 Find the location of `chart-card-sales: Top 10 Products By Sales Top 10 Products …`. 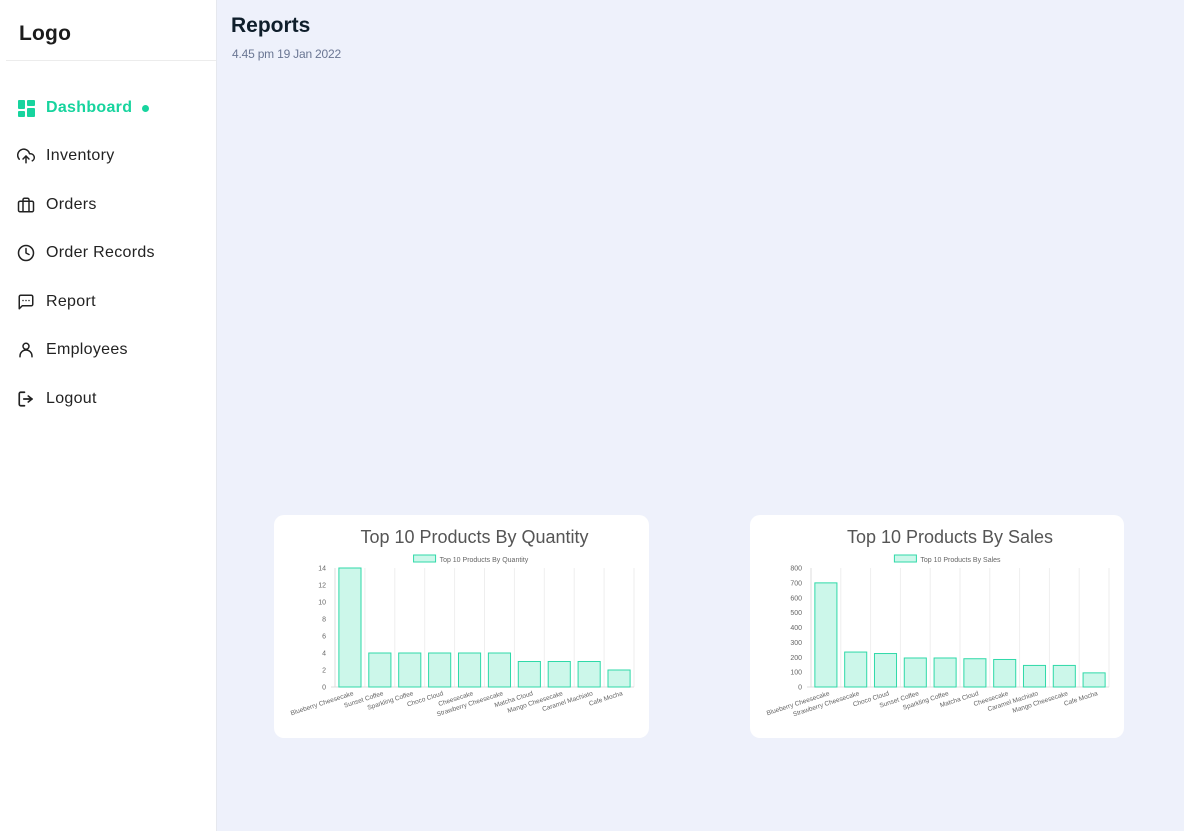

chart-card-sales: Top 10 Products By Sales Top 10 Products … is located at coordinates (937, 626).